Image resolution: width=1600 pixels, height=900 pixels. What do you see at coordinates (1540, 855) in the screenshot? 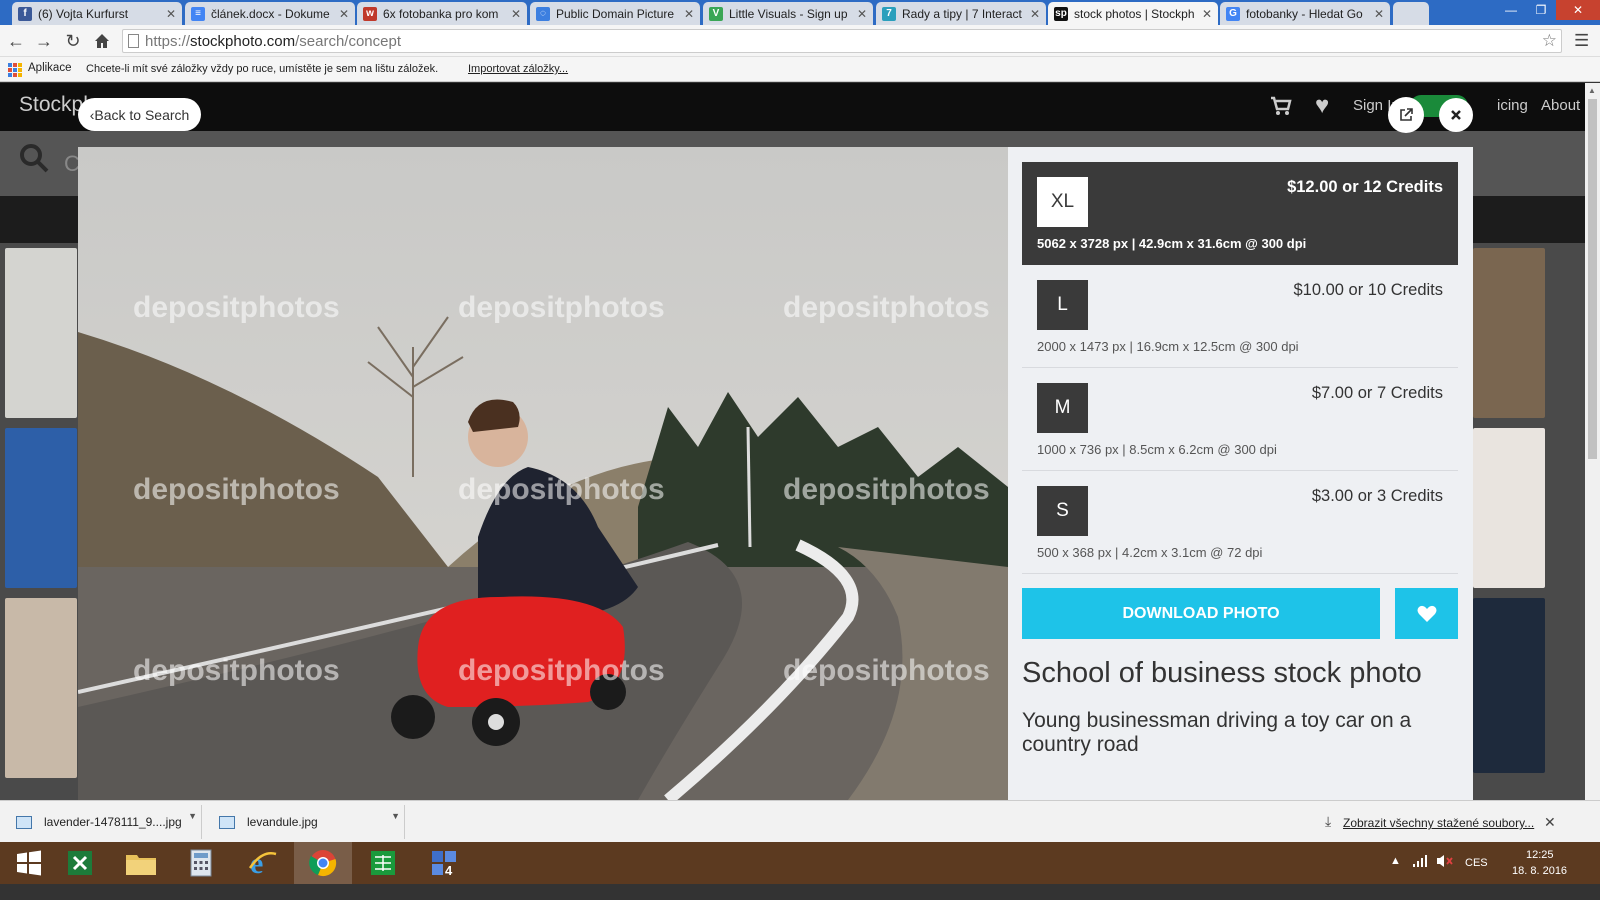
I see `clock-time: 12:25` at bounding box center [1540, 855].